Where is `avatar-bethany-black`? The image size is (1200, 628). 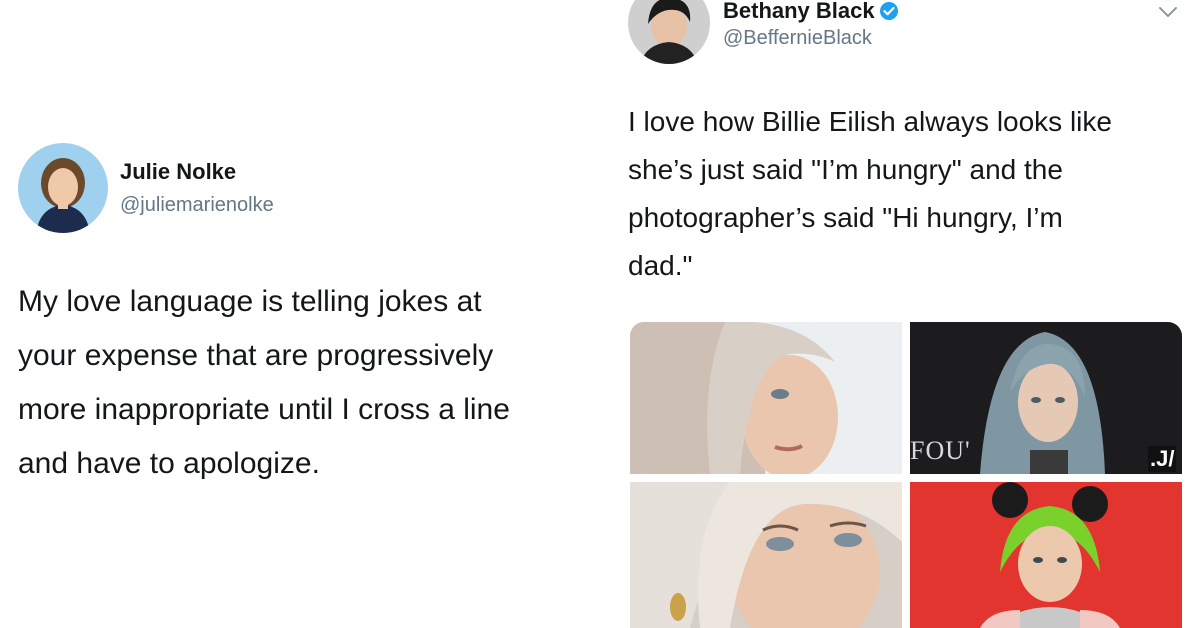
avatar-bethany-black is located at coordinates (669, 32).